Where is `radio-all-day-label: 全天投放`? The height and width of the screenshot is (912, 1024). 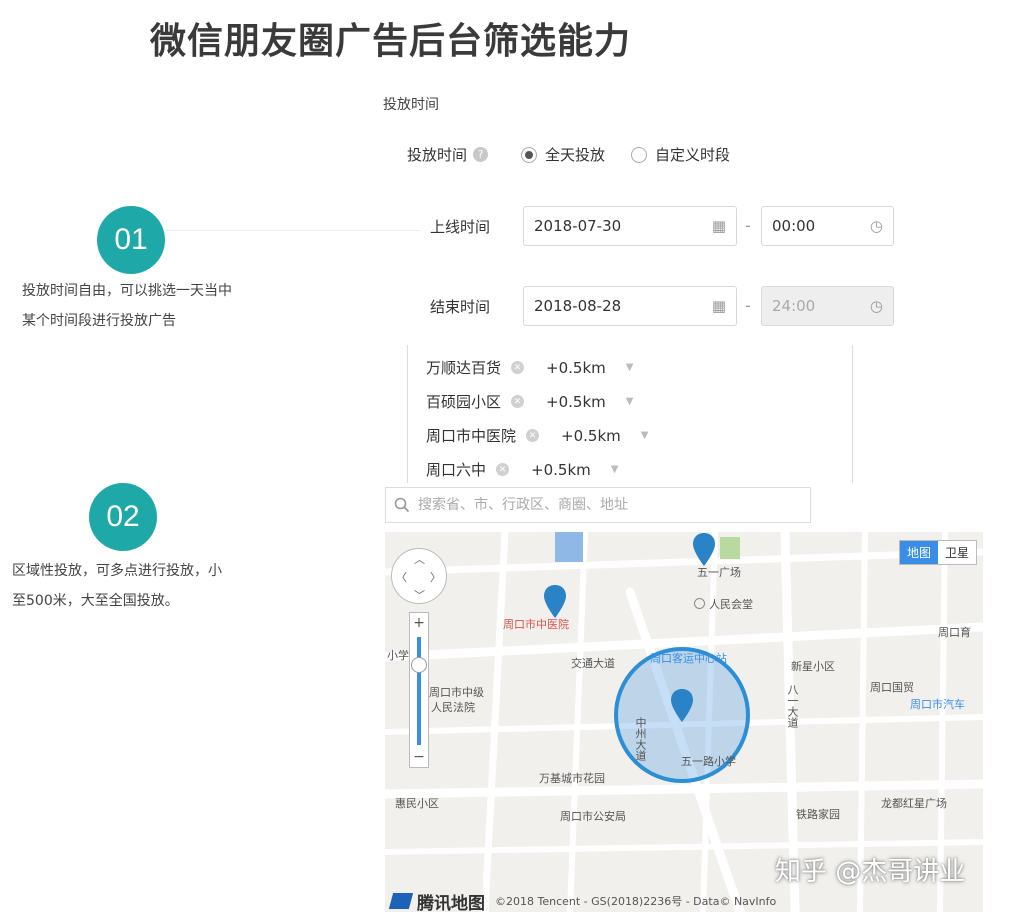 radio-all-day-label: 全天投放 is located at coordinates (575, 155).